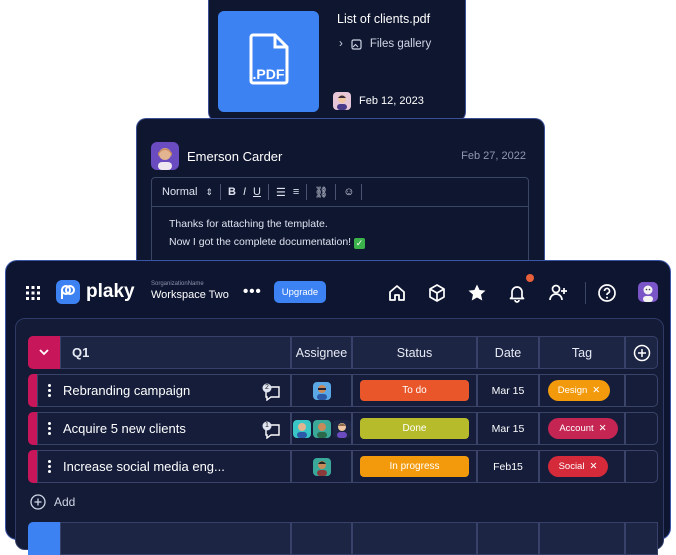  Describe the element at coordinates (383, 19) in the screenshot. I see `file-name: List of clients.pdf` at that location.